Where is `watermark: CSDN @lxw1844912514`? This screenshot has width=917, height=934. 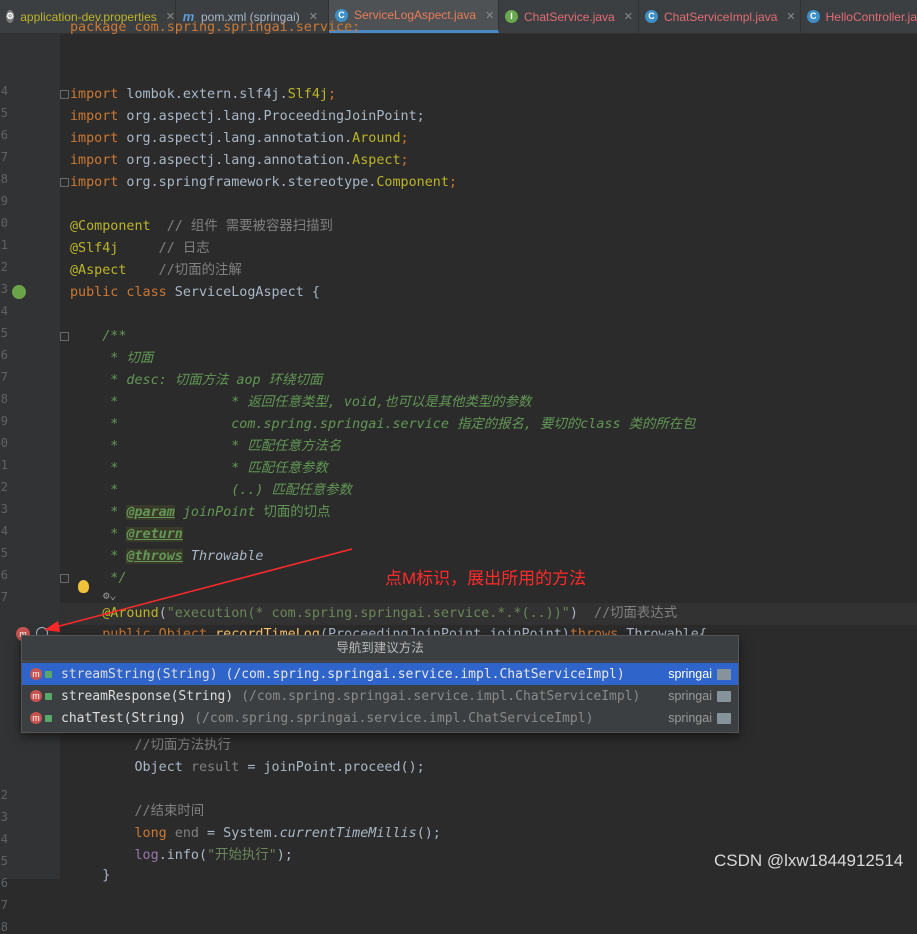
watermark: CSDN @lxw1844912514 is located at coordinates (809, 860).